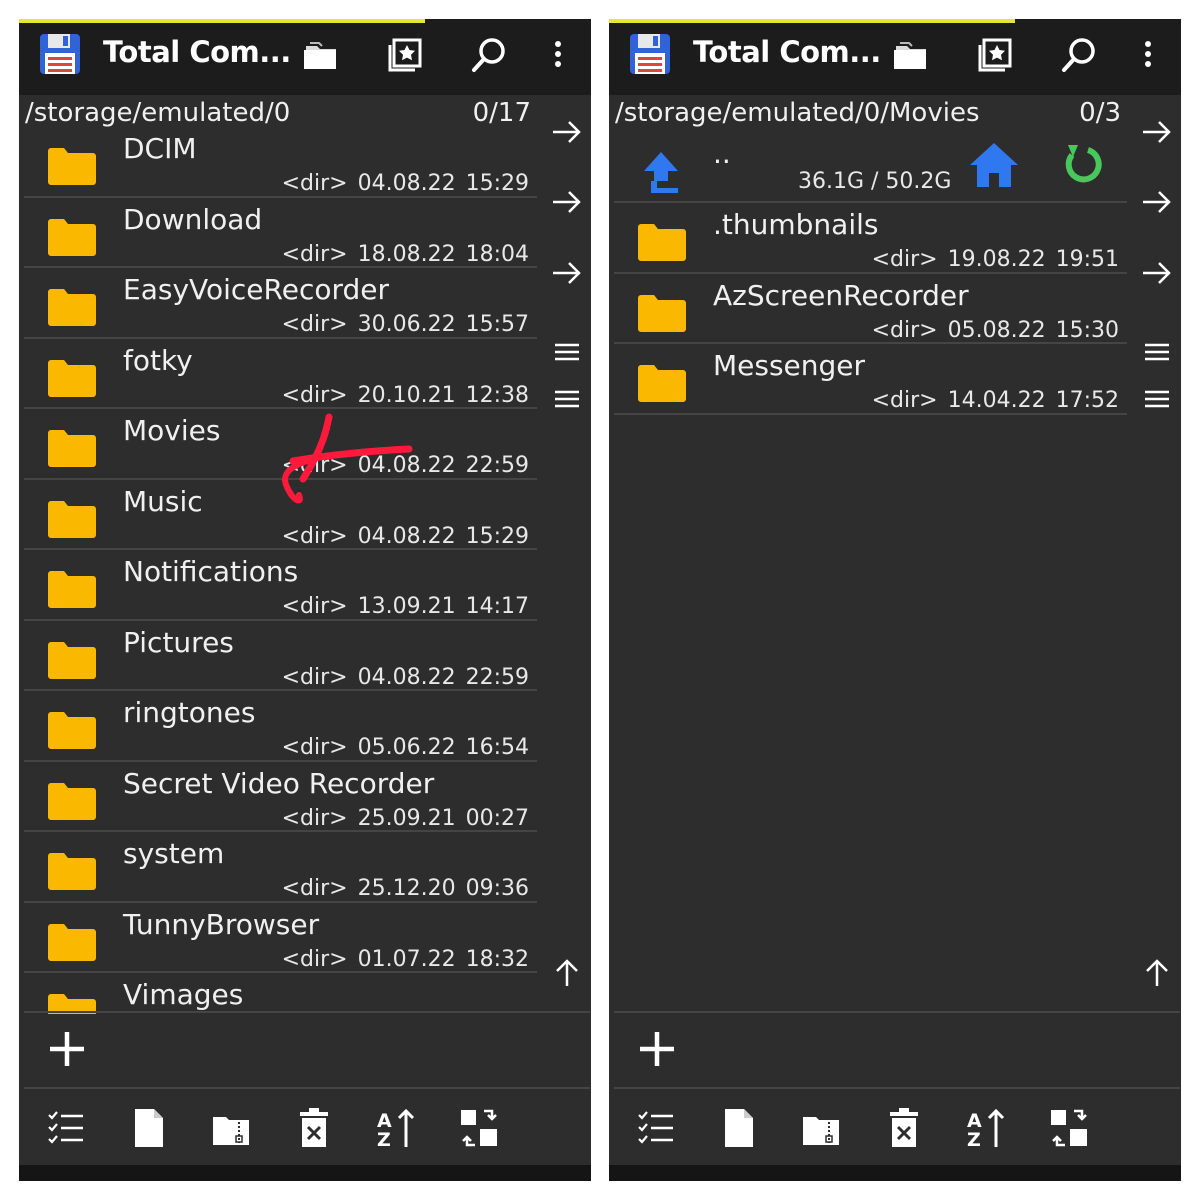 The width and height of the screenshot is (1200, 1200). Describe the element at coordinates (280, 656) in the screenshot. I see `list-item: Pictures <dir> 04.08.22 22:59` at that location.